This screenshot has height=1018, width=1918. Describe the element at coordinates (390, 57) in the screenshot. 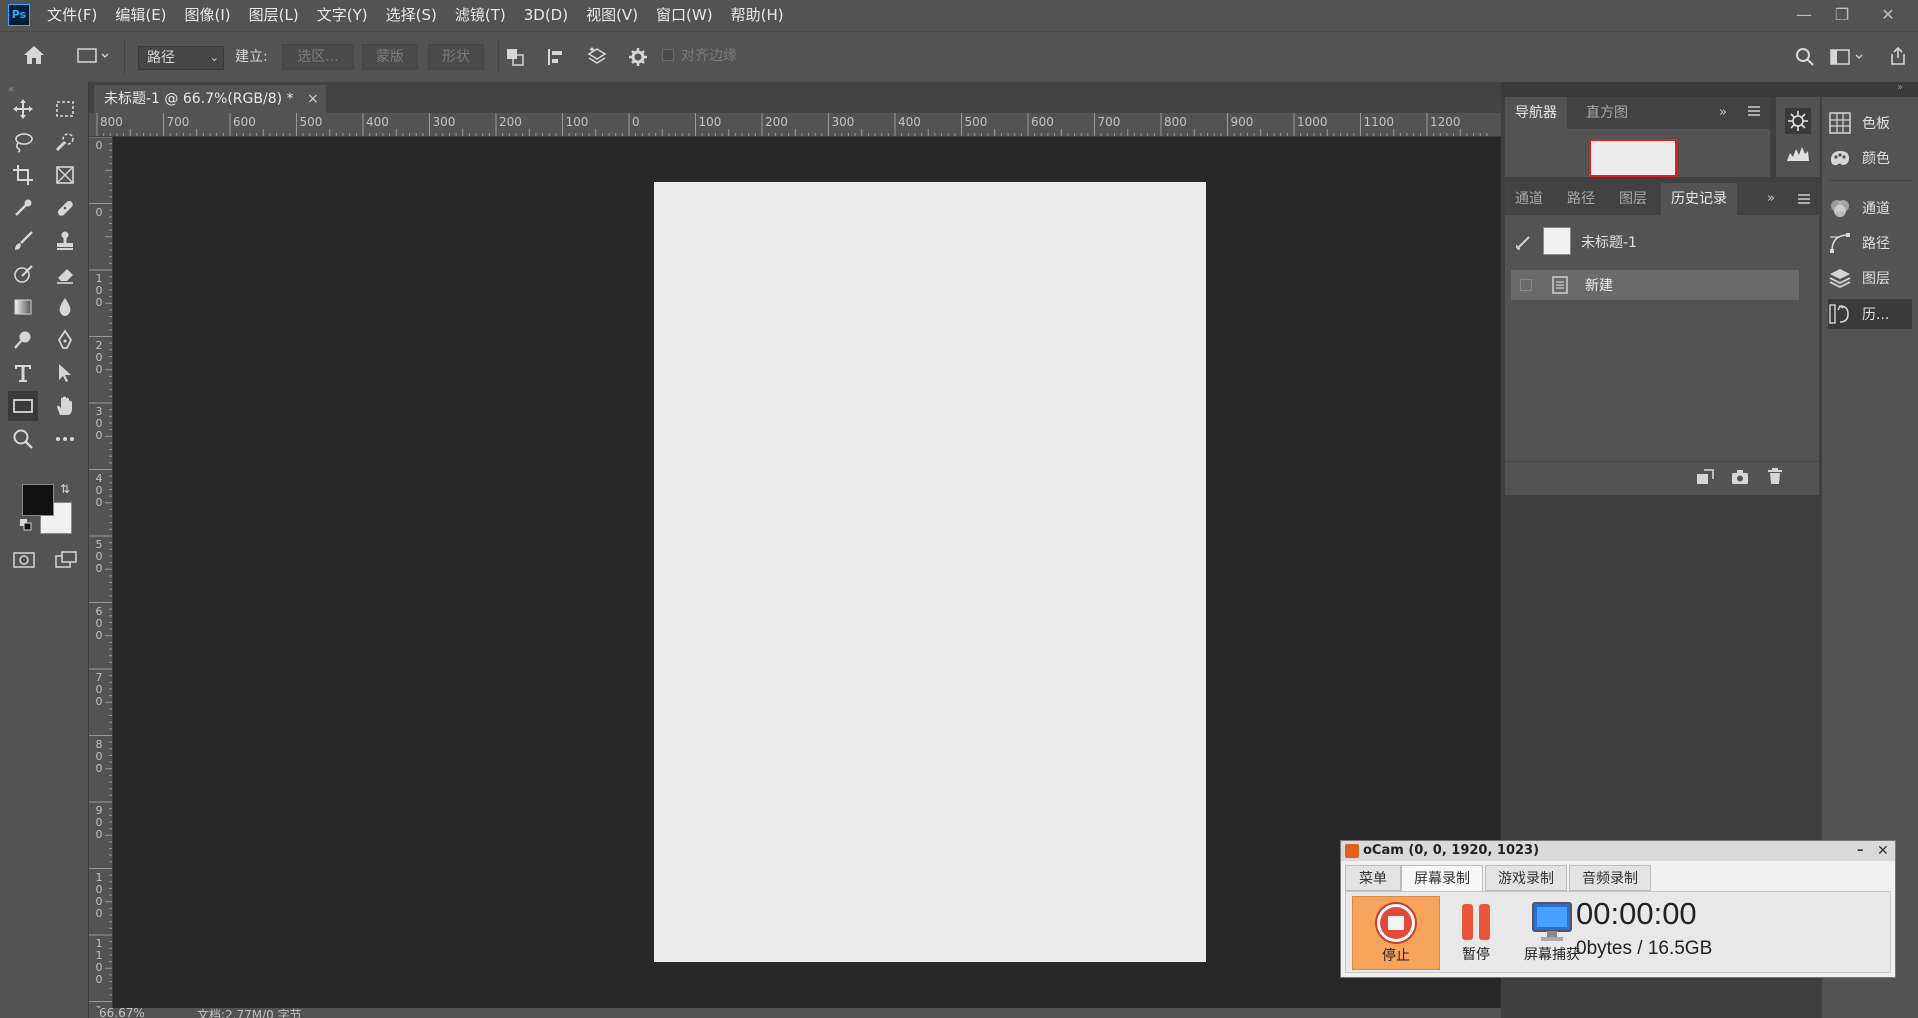

I see `make-mask-button: 蒙版` at that location.